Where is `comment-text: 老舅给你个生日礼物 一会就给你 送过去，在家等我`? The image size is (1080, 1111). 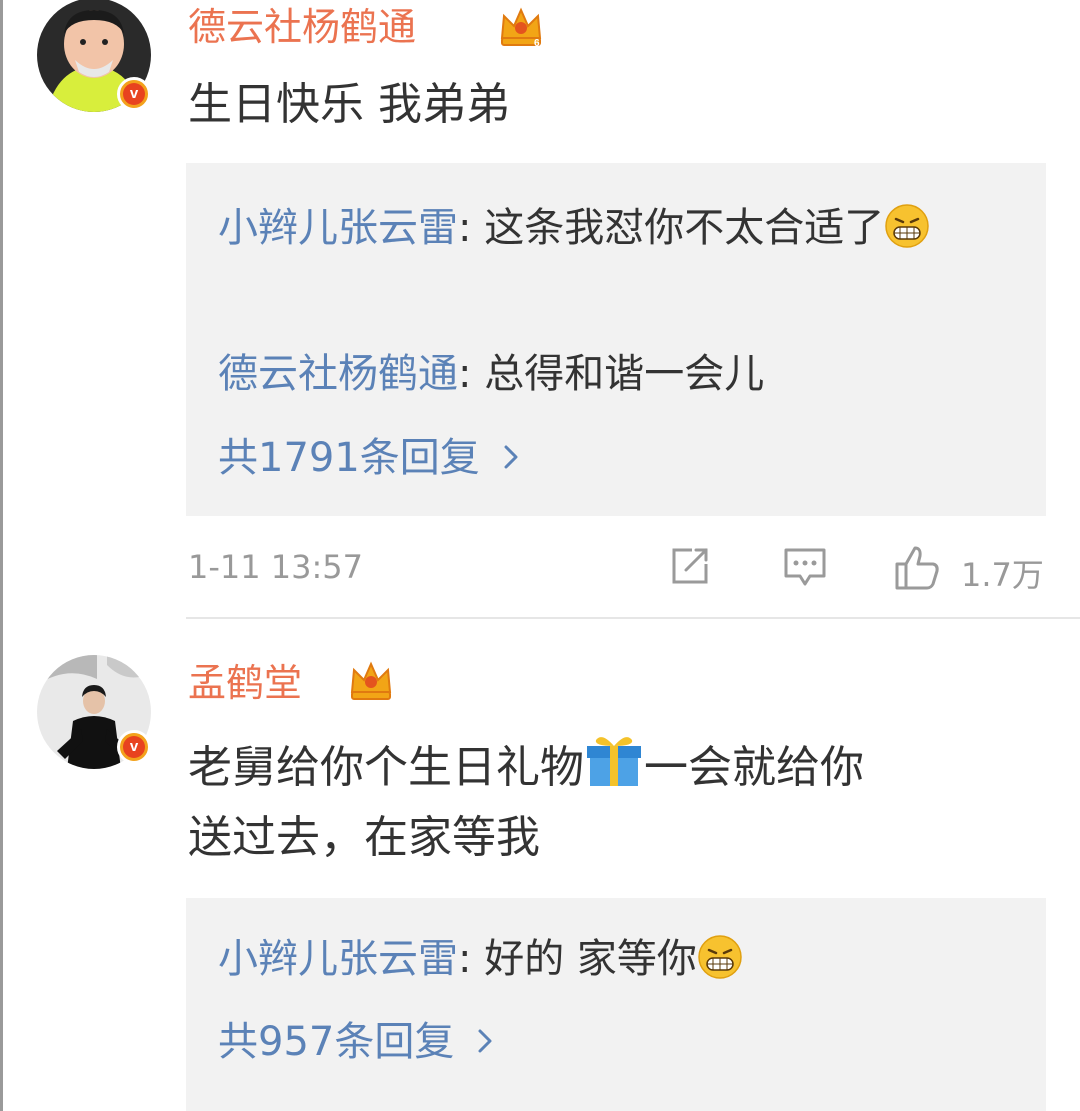 comment-text: 老舅给你个生日礼物 一会就给你 送过去，在家等我 is located at coordinates (526, 801).